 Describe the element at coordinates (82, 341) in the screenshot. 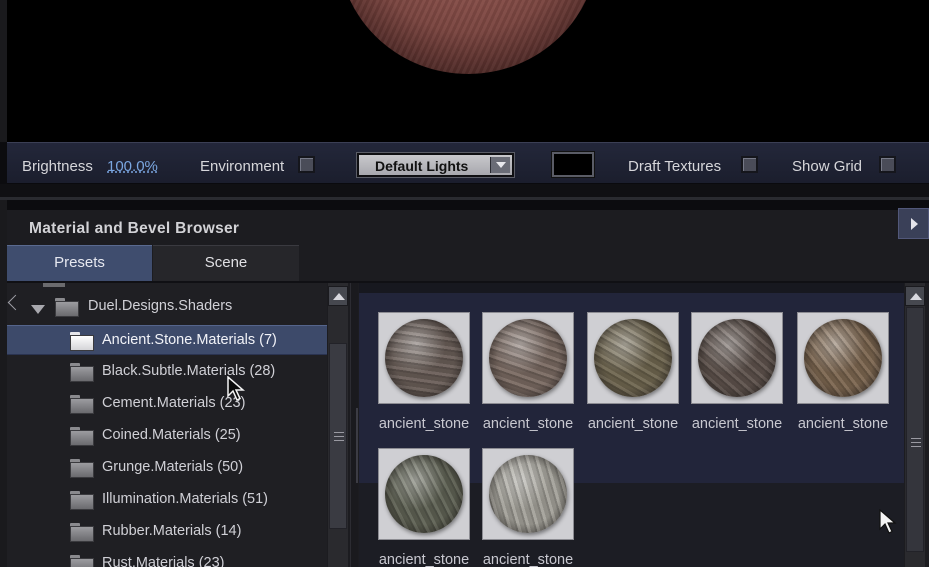

I see `open-folder-icon` at that location.